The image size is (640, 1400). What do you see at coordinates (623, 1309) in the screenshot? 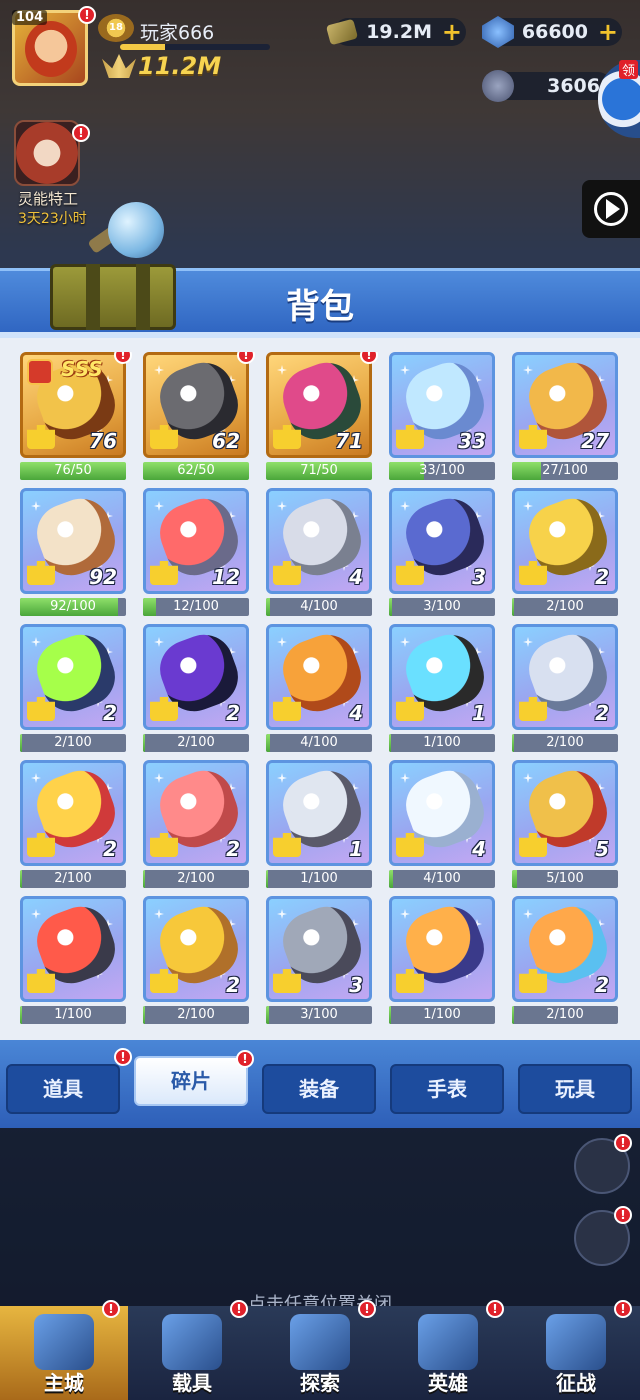
I see `nav-alert-badge: !` at bounding box center [623, 1309].